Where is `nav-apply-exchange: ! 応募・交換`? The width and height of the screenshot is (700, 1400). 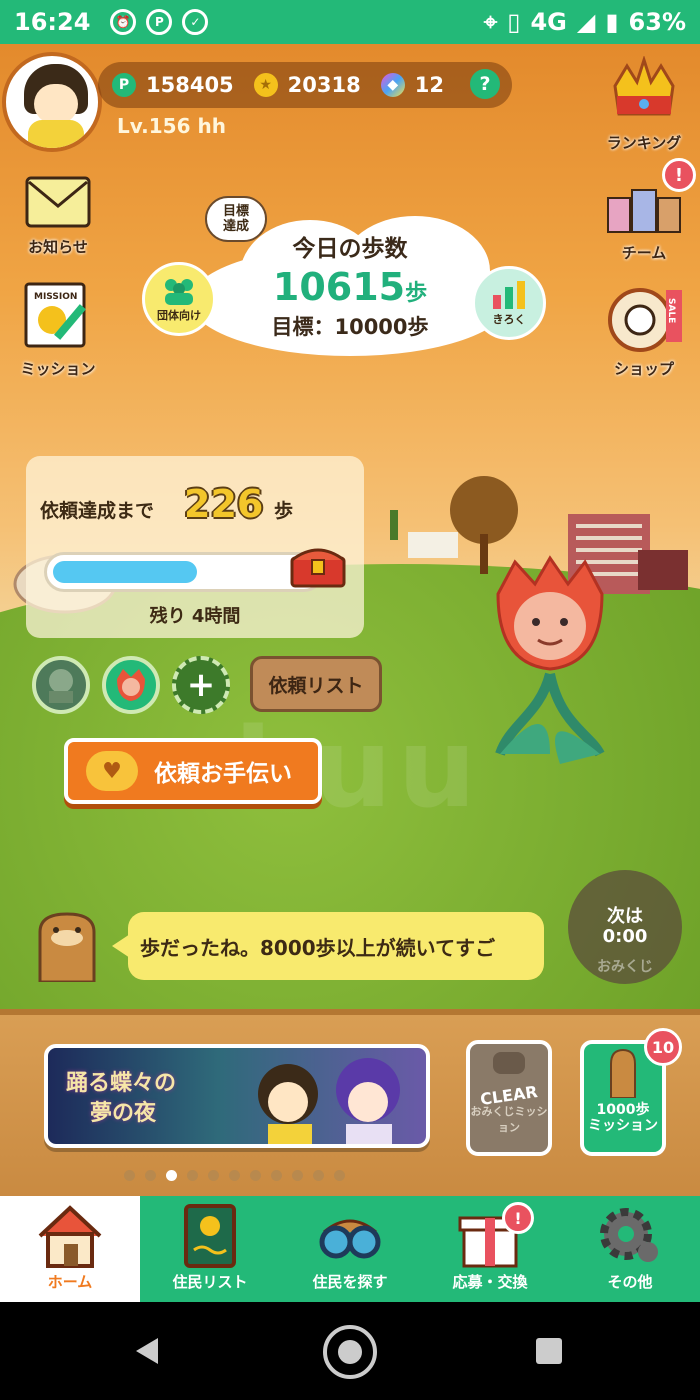 nav-apply-exchange: ! 応募・交換 is located at coordinates (490, 1249).